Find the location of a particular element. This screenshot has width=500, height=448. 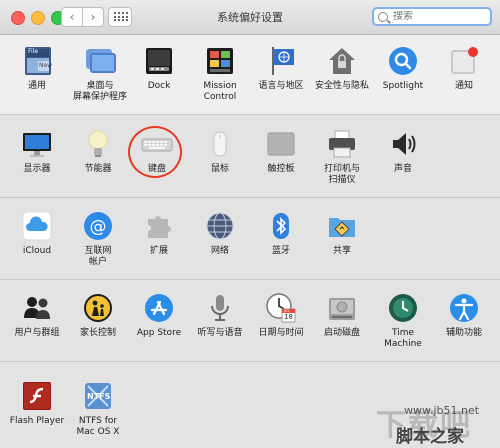

pane-mission-control: Mission Control is located at coordinates (220, 74).